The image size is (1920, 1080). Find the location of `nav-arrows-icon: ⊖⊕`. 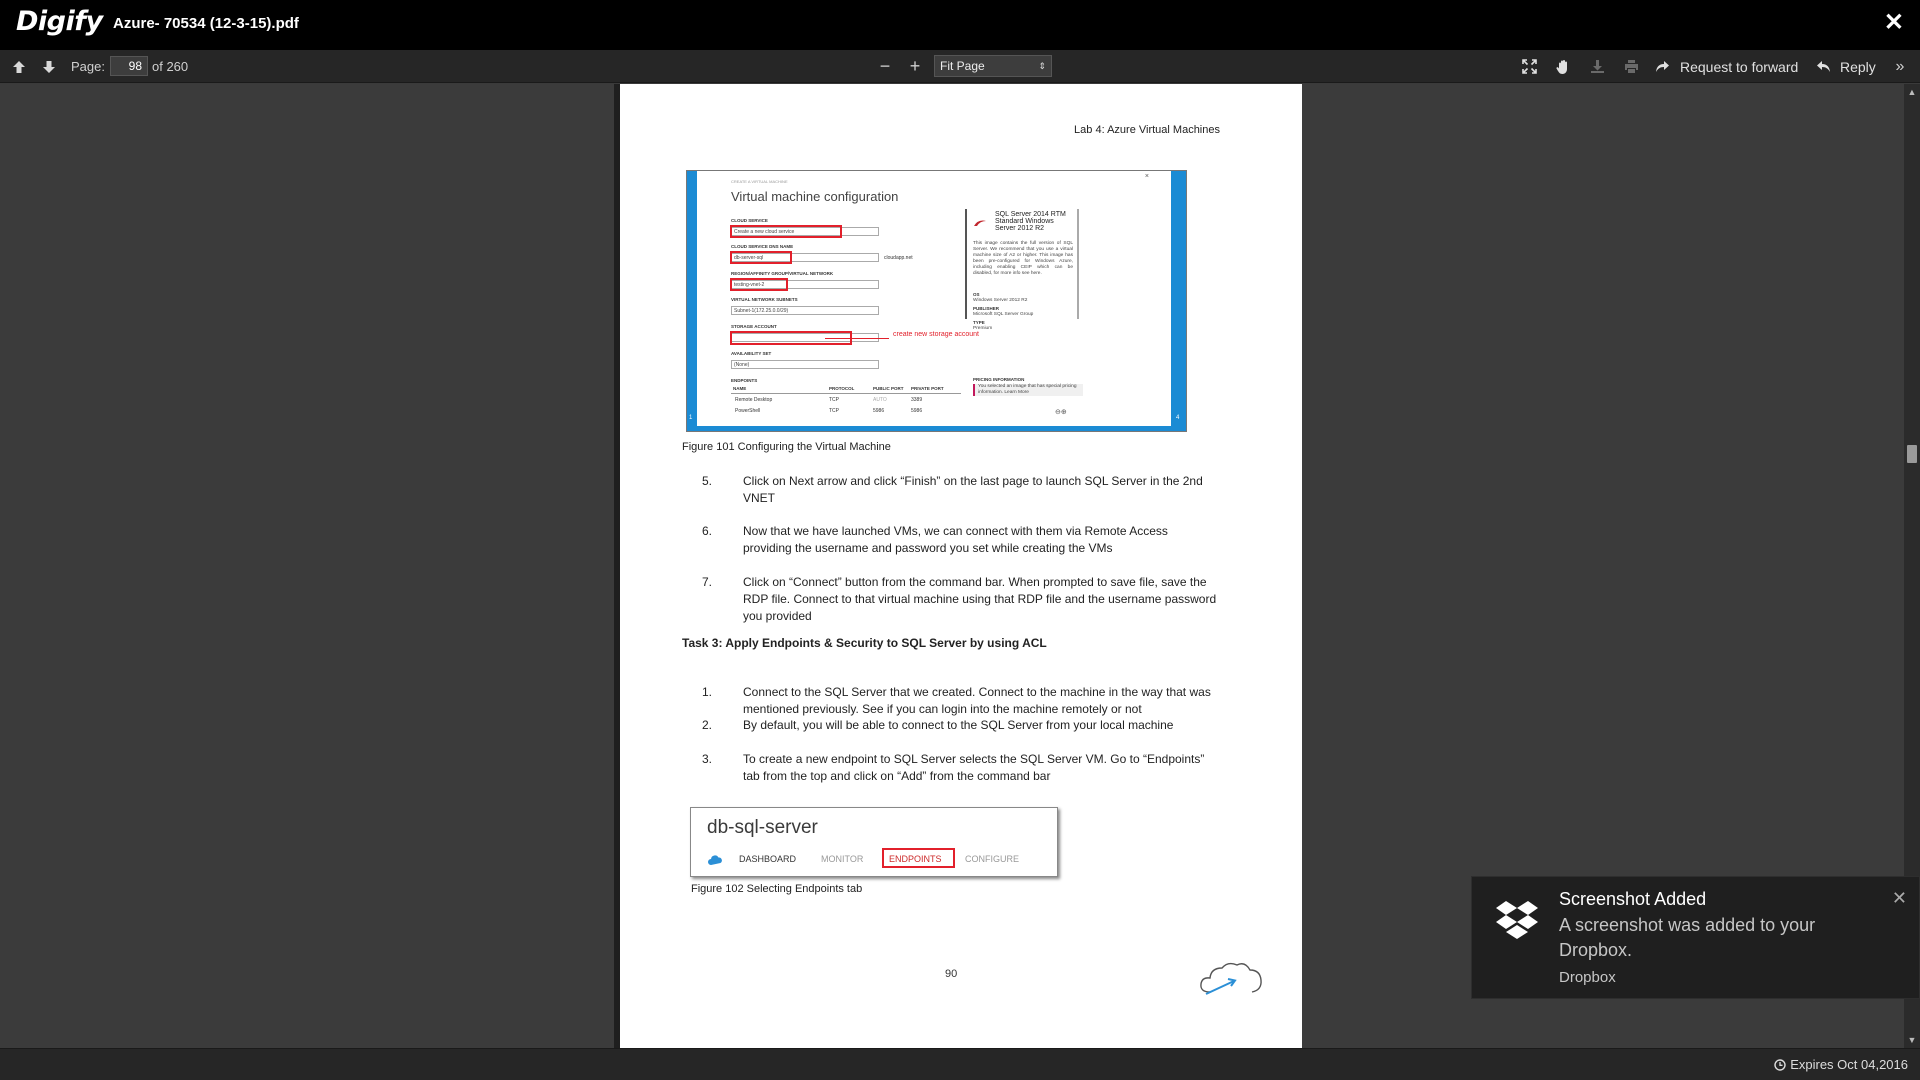

nav-arrows-icon: ⊖⊕ is located at coordinates (1061, 412).